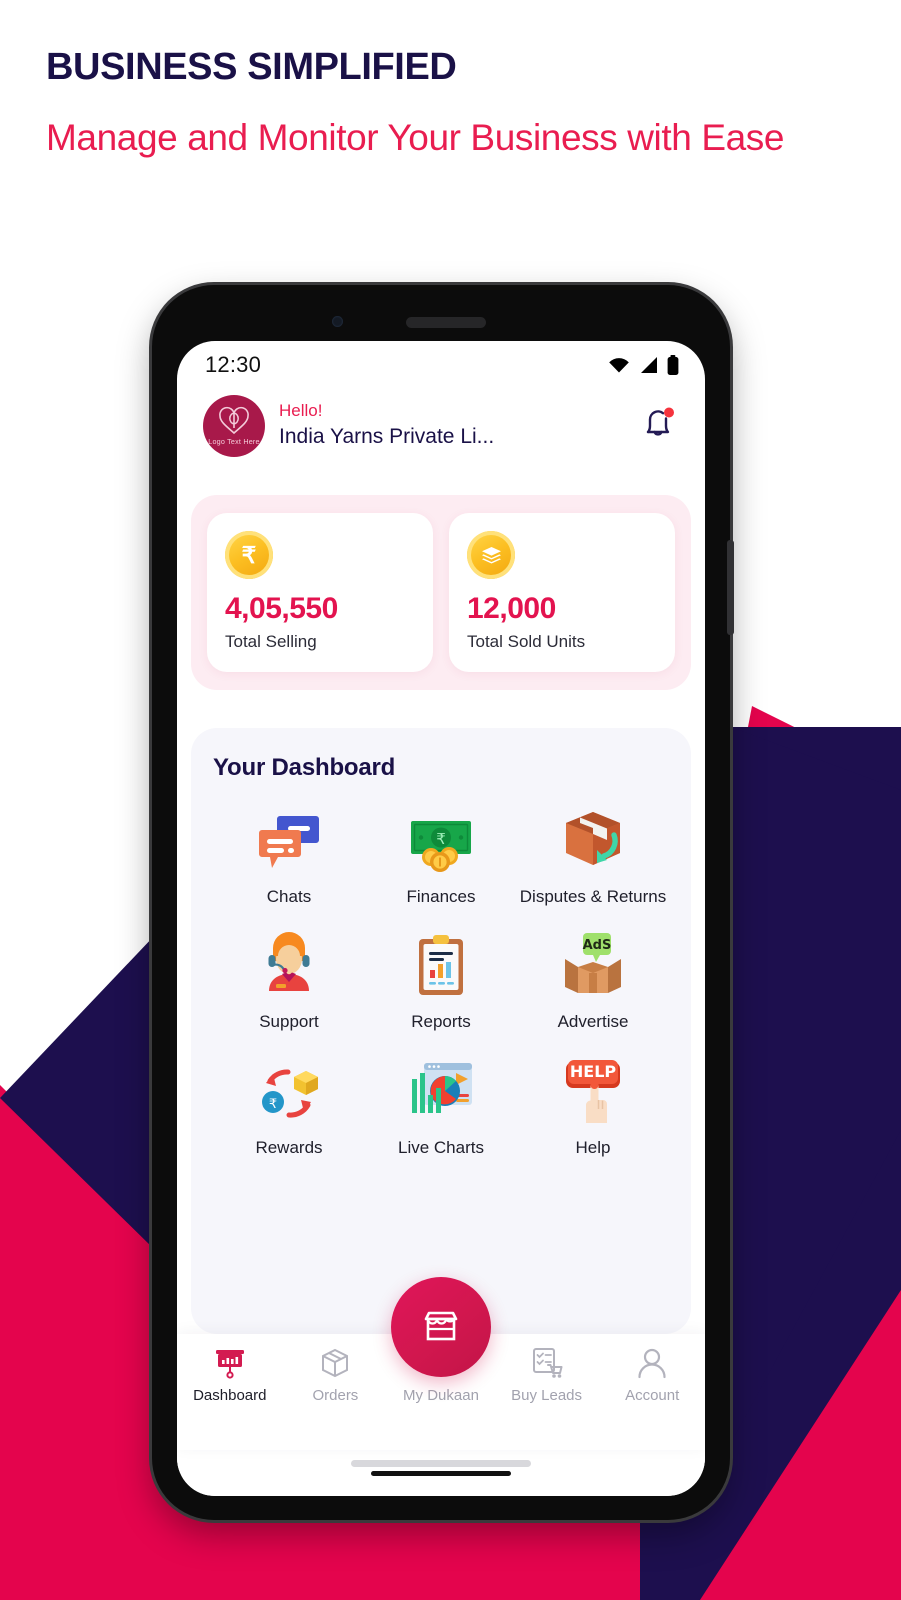  Describe the element at coordinates (304, 767) in the screenshot. I see `dashboard-title: Your Dashboard` at that location.